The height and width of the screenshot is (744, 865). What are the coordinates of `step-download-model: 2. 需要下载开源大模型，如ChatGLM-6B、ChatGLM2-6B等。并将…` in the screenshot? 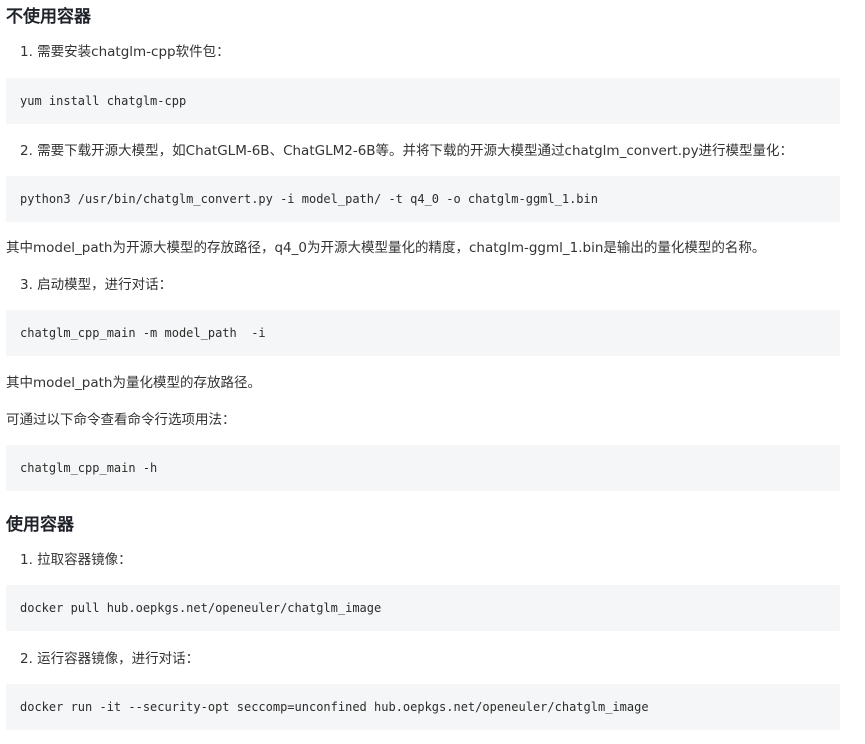 It's located at (407, 151).